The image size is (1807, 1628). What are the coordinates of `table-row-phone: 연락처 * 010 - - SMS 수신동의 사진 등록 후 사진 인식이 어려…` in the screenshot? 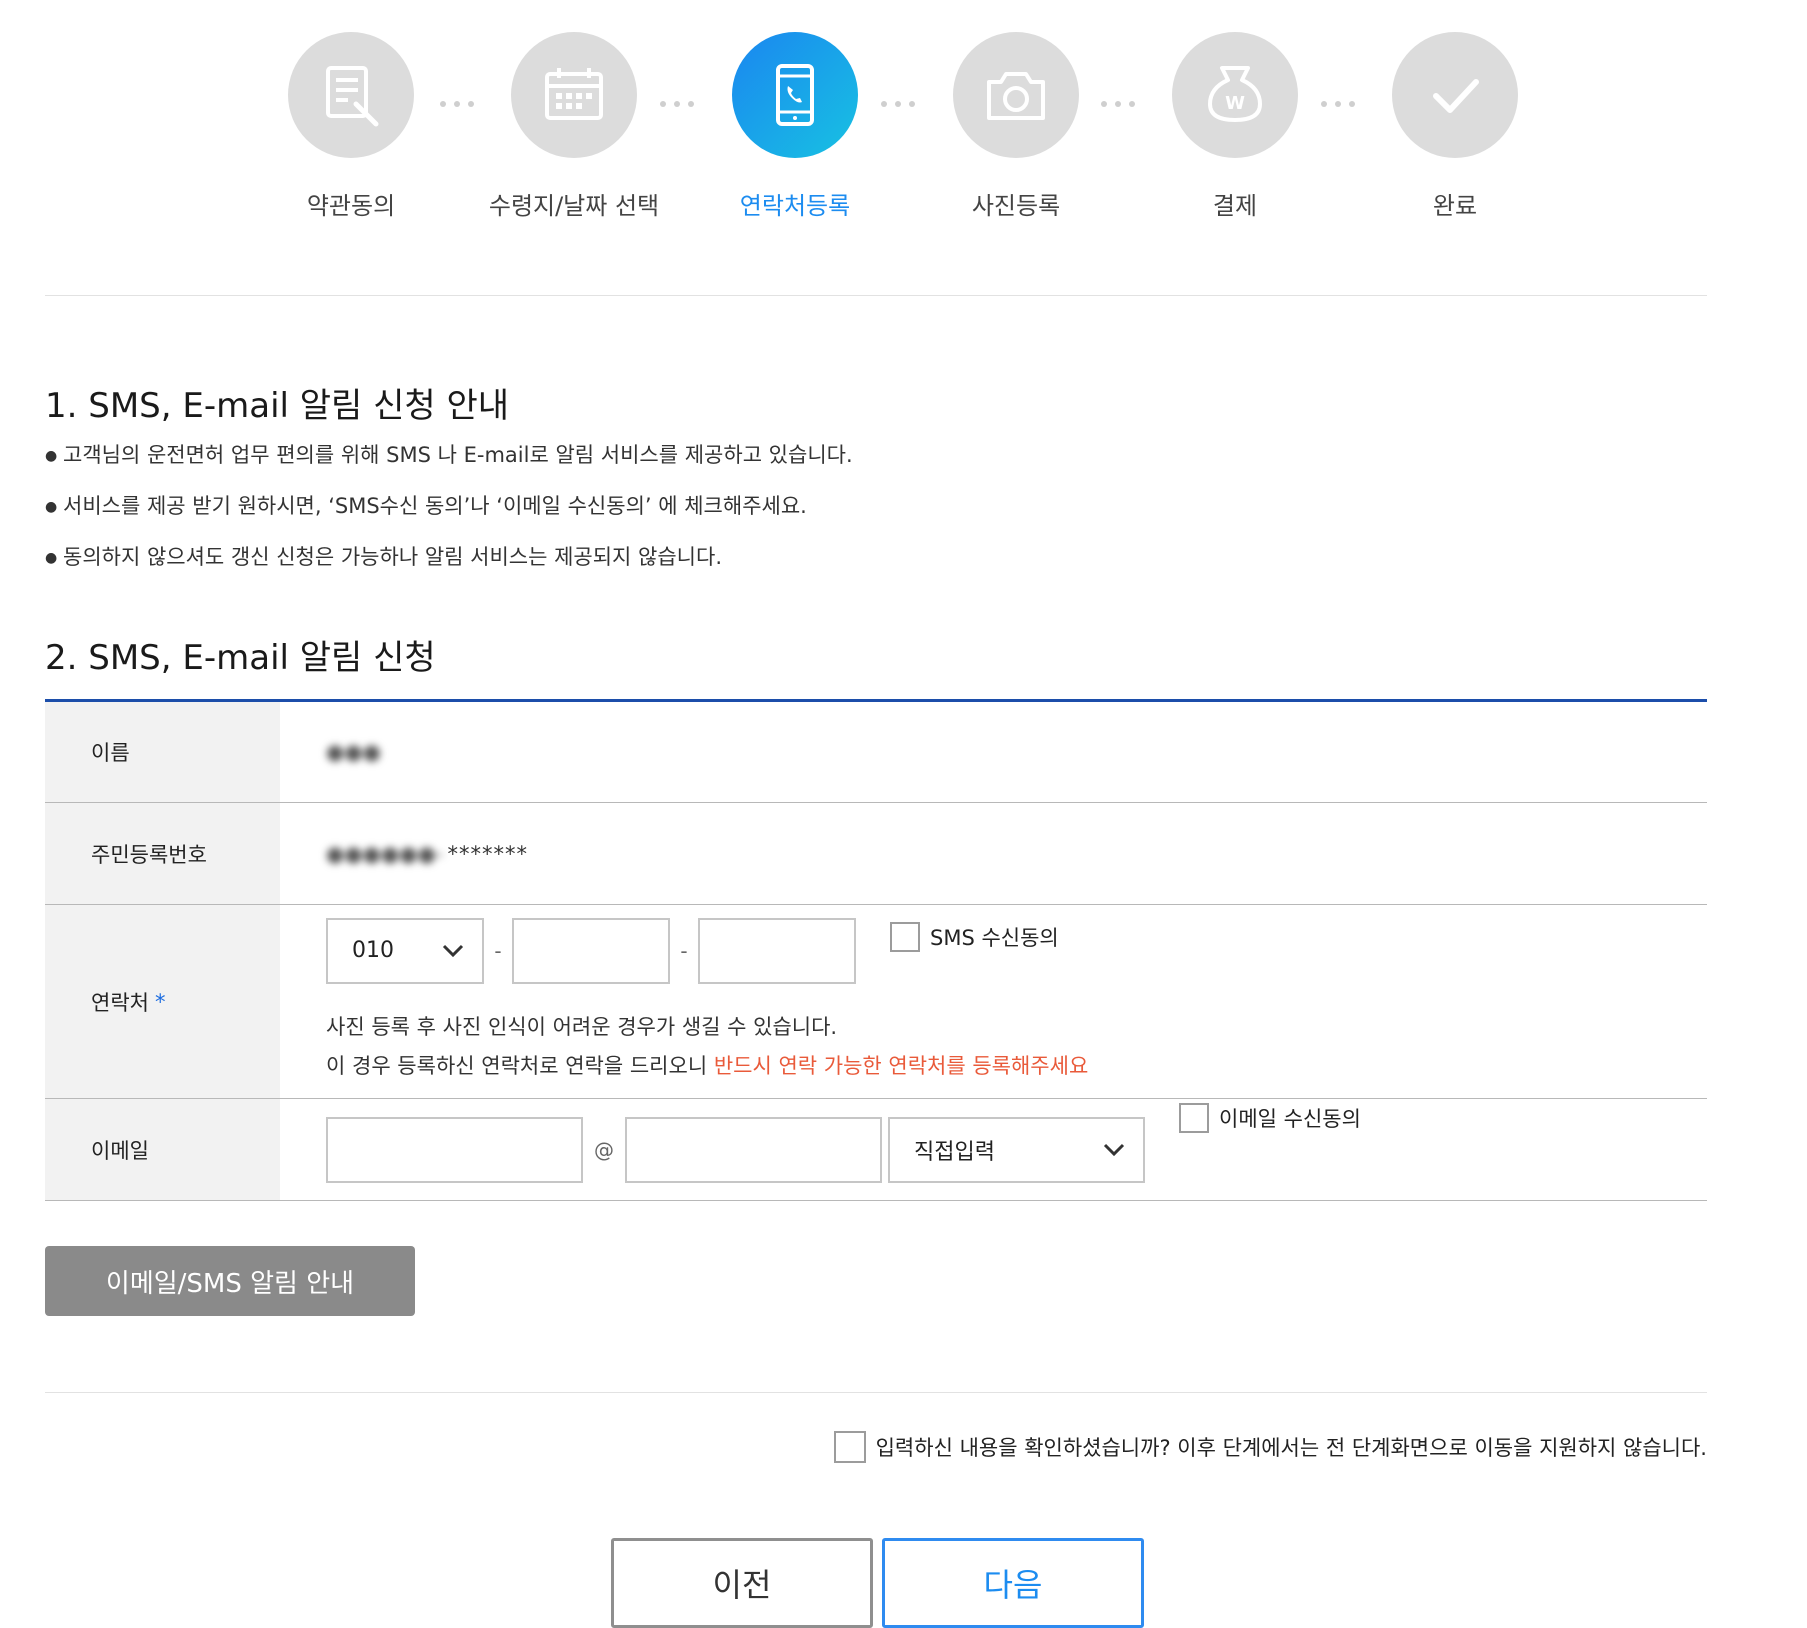 It's located at (876, 1002).